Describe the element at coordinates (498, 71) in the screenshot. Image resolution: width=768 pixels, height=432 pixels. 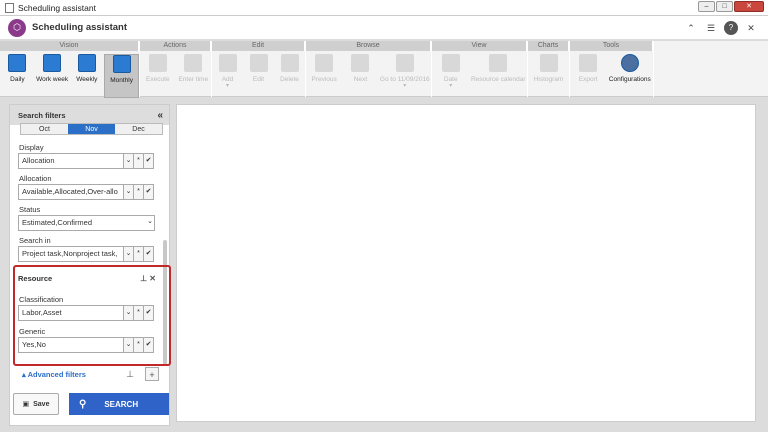
I see `resource-calendar-button: Resource calendar` at that location.